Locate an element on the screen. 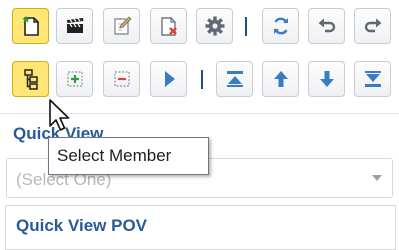  play-button is located at coordinates (168, 79).